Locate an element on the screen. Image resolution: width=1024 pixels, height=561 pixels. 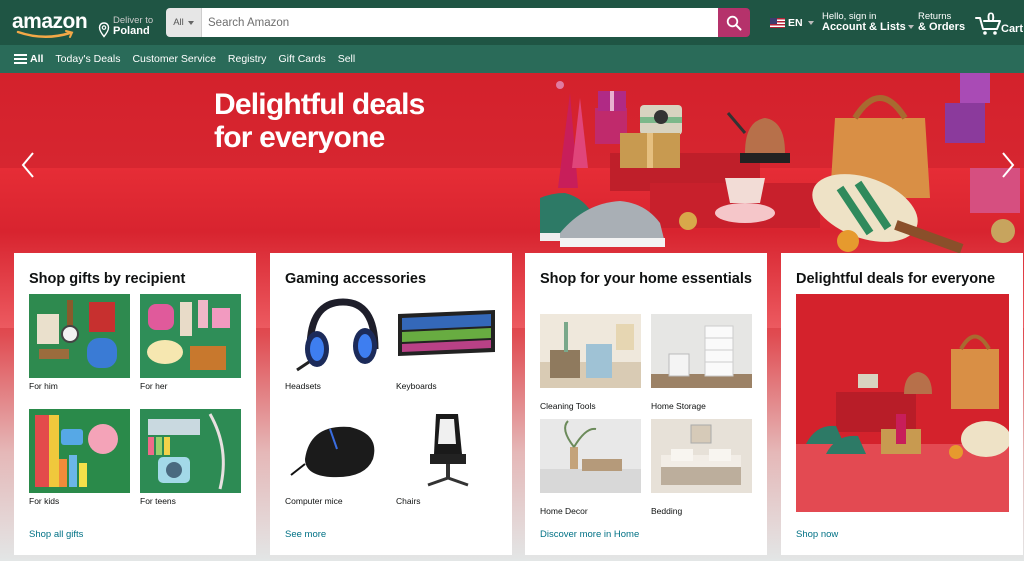
see-more-link: See more is located at coordinates (305, 534).